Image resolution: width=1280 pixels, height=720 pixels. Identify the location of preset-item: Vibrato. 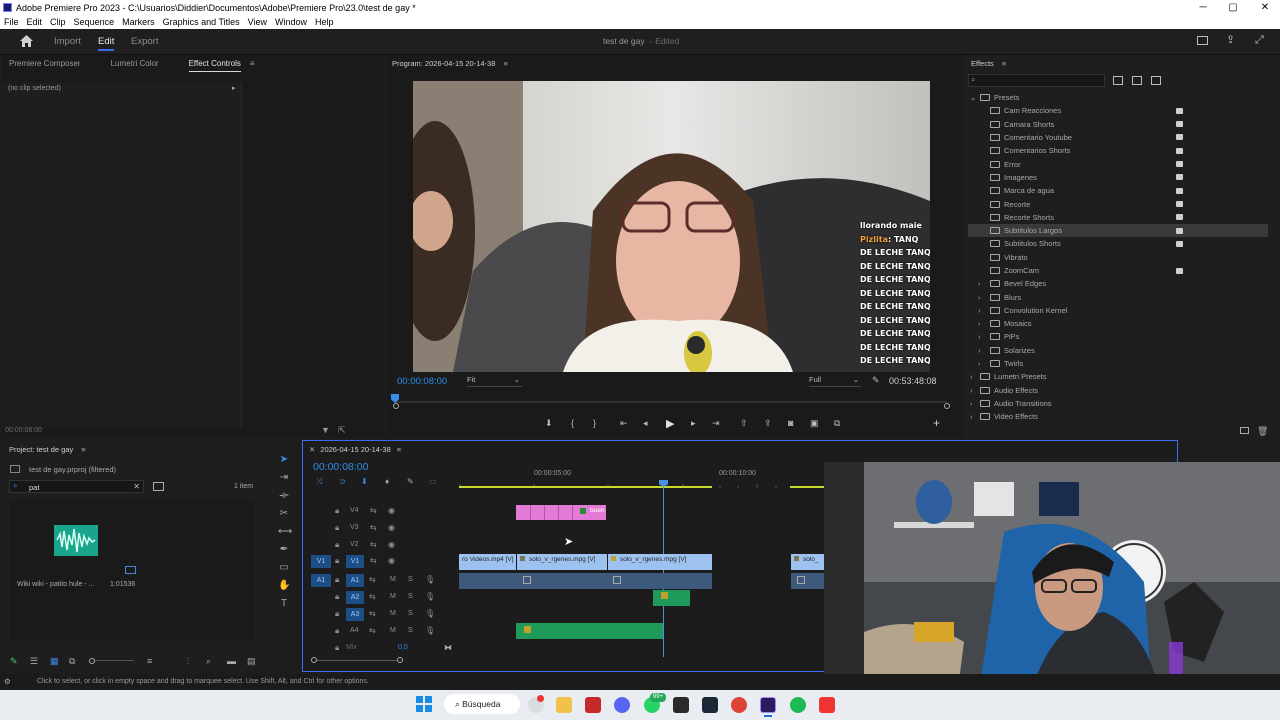
(1118, 257).